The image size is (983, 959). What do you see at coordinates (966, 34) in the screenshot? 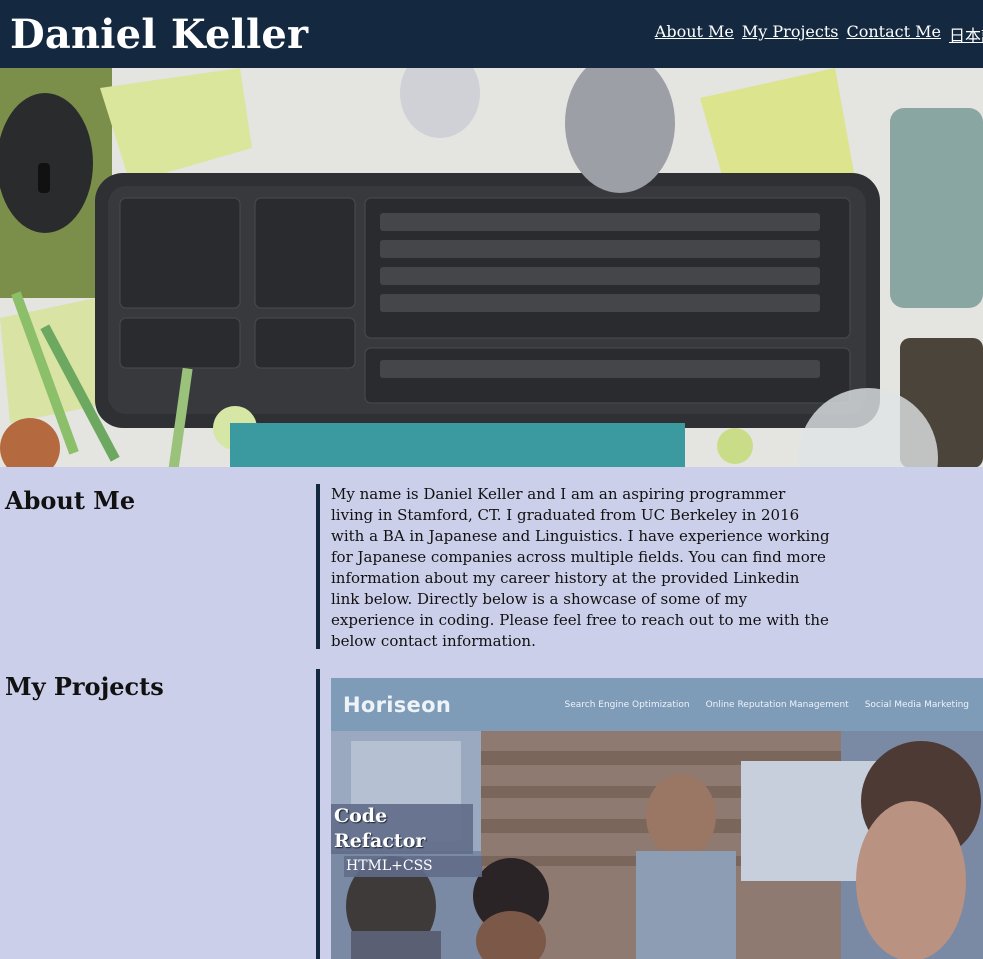
I see `nav-japanese: 日本語` at bounding box center [966, 34].